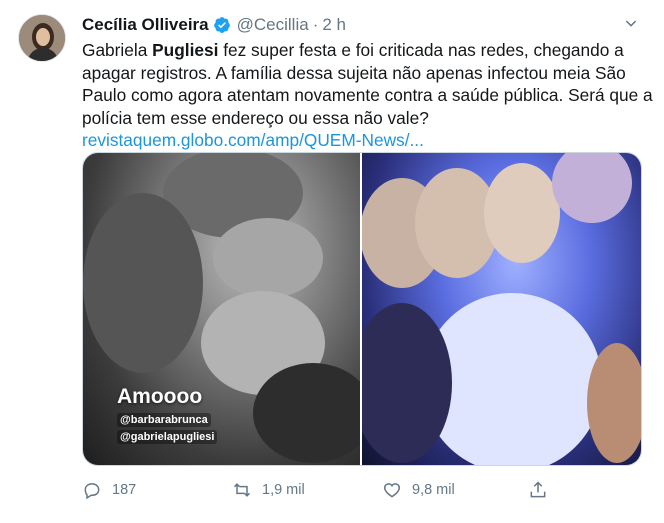  What do you see at coordinates (109, 490) in the screenshot?
I see `reply-button: 187` at bounding box center [109, 490].